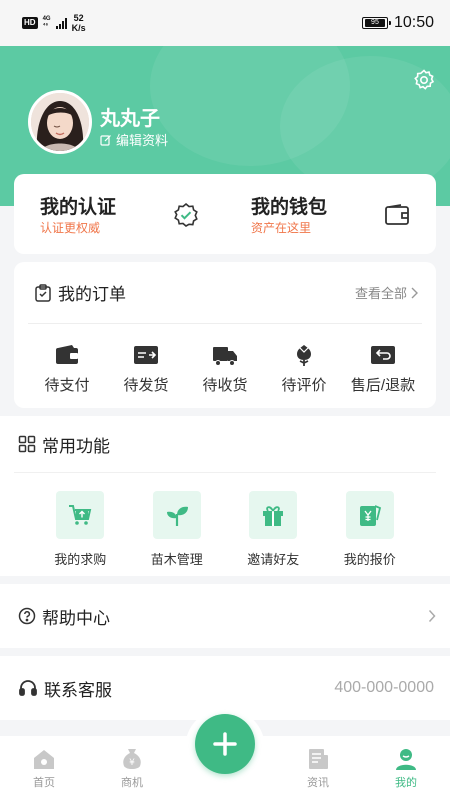  Describe the element at coordinates (304, 355) in the screenshot. I see `flower-icon` at that location.